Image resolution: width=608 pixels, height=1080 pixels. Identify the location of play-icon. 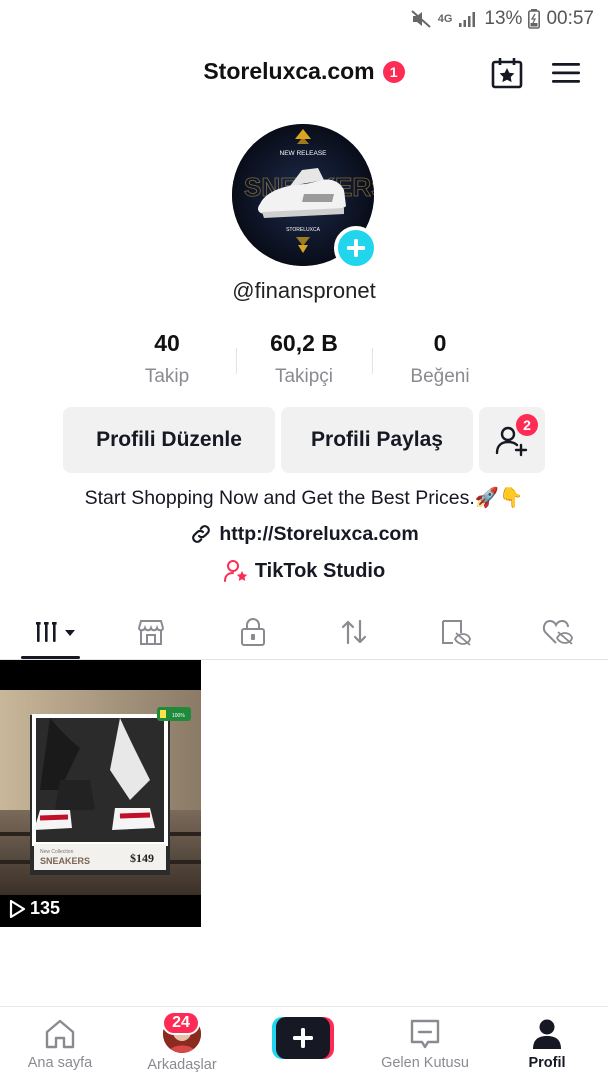
(17, 908).